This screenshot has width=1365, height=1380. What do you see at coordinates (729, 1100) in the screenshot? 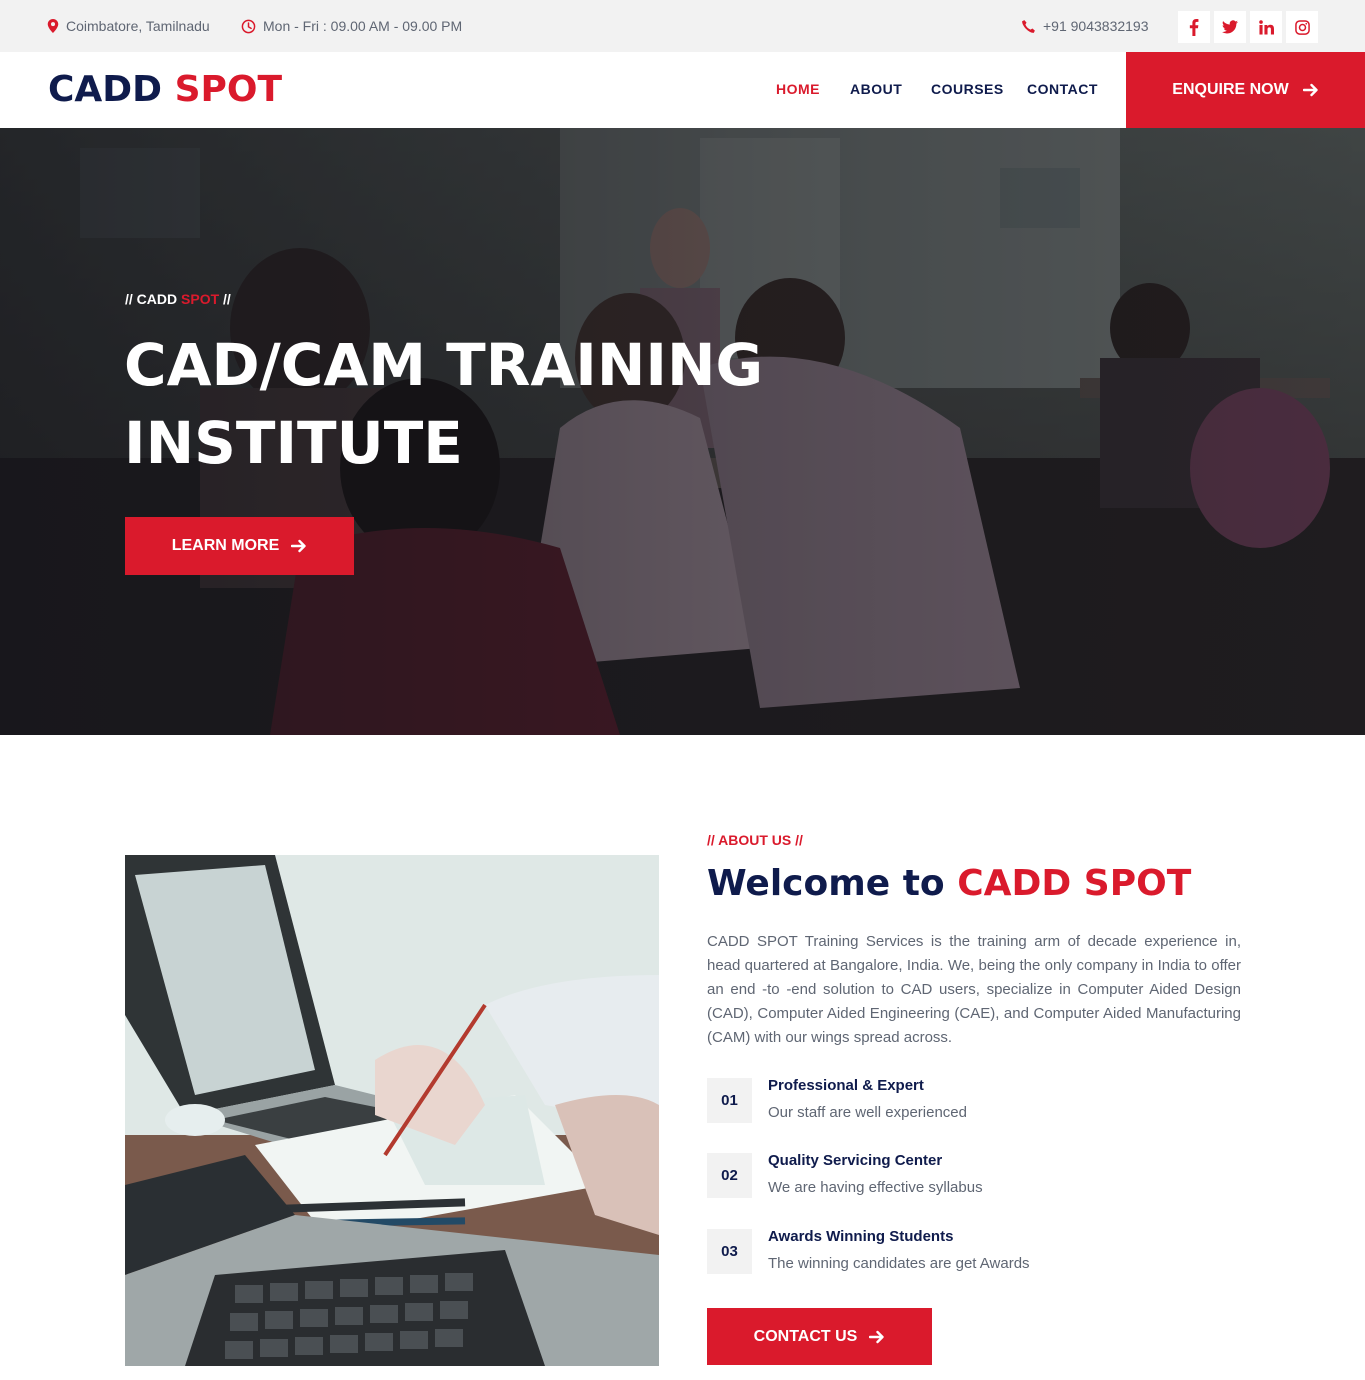
I see `feature-number: 01` at bounding box center [729, 1100].